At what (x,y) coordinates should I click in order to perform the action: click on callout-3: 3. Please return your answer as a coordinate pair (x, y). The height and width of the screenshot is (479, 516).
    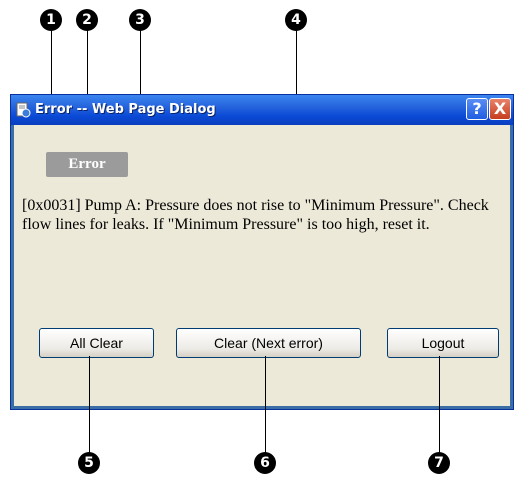
    Looking at the image, I should click on (140, 20).